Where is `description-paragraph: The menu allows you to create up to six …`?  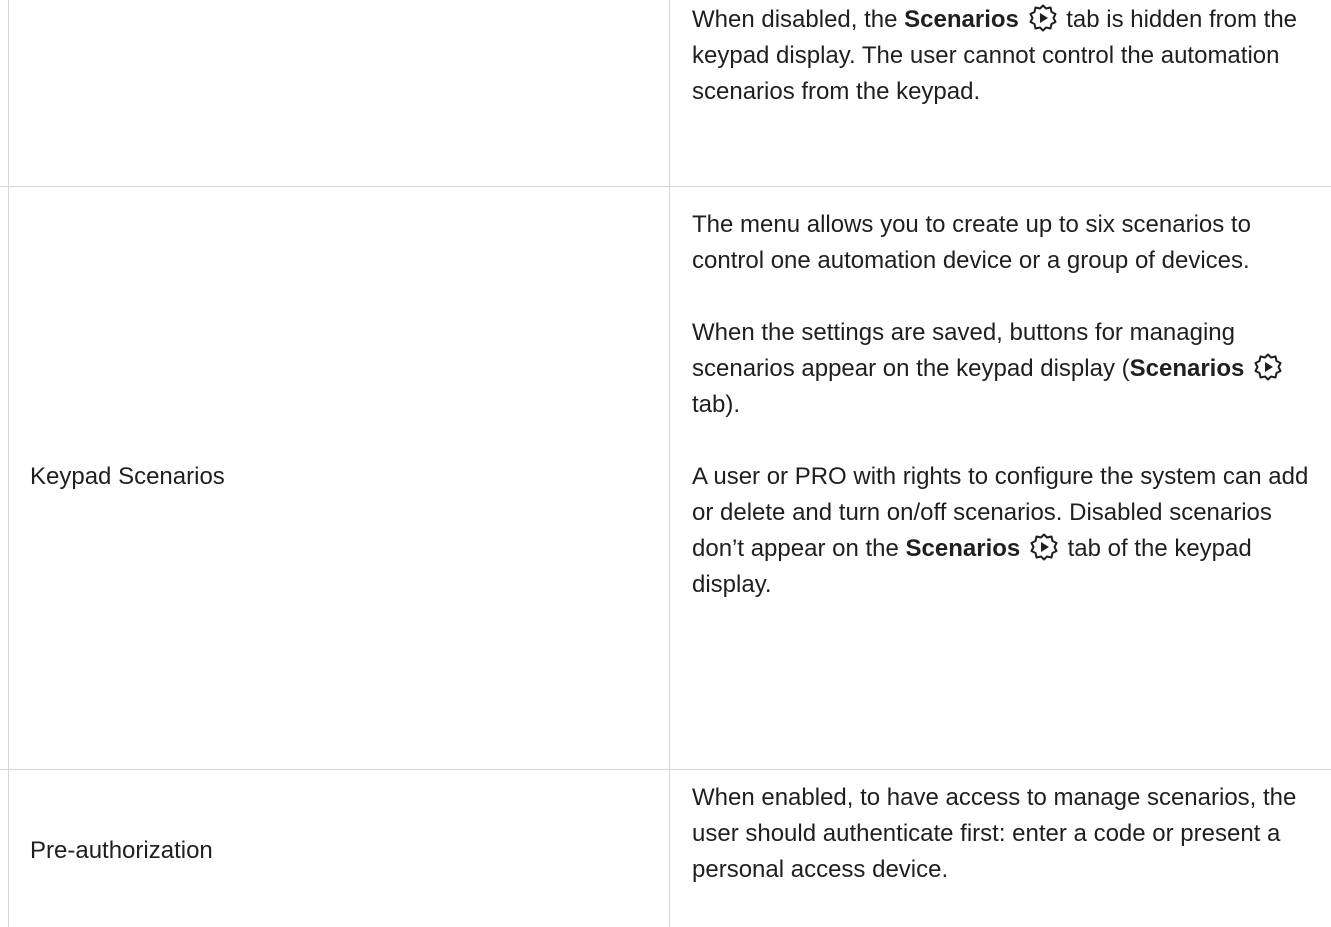
description-paragraph: The menu allows you to create up to six … is located at coordinates (971, 242).